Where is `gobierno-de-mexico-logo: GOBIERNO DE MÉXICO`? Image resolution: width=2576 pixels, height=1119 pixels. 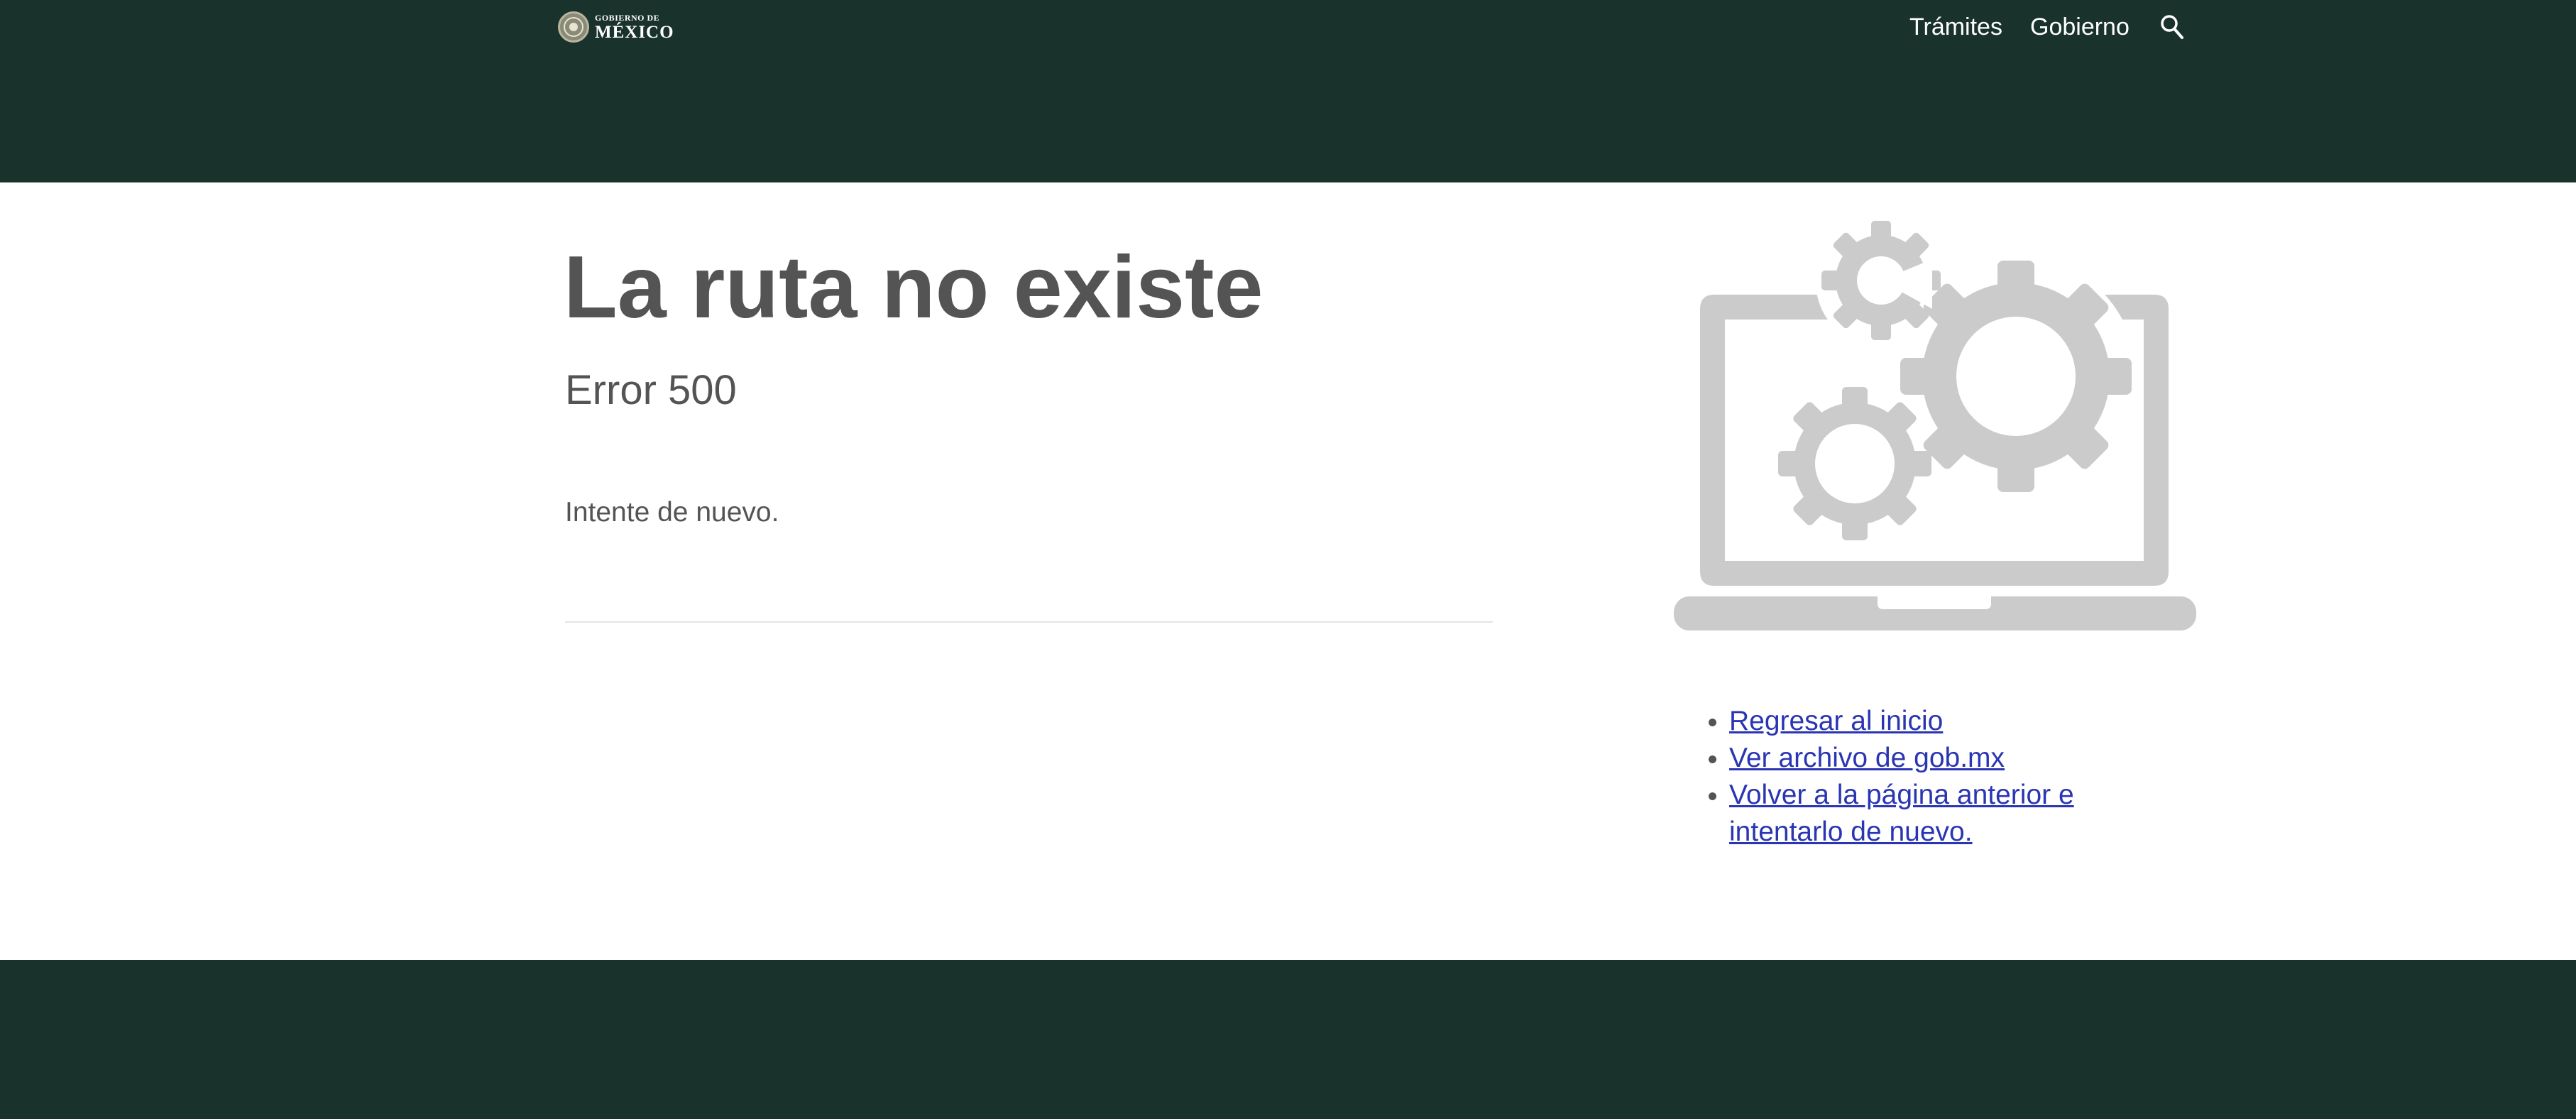
gobierno-de-mexico-logo: GOBIERNO DE MÉXICO is located at coordinates (616, 27).